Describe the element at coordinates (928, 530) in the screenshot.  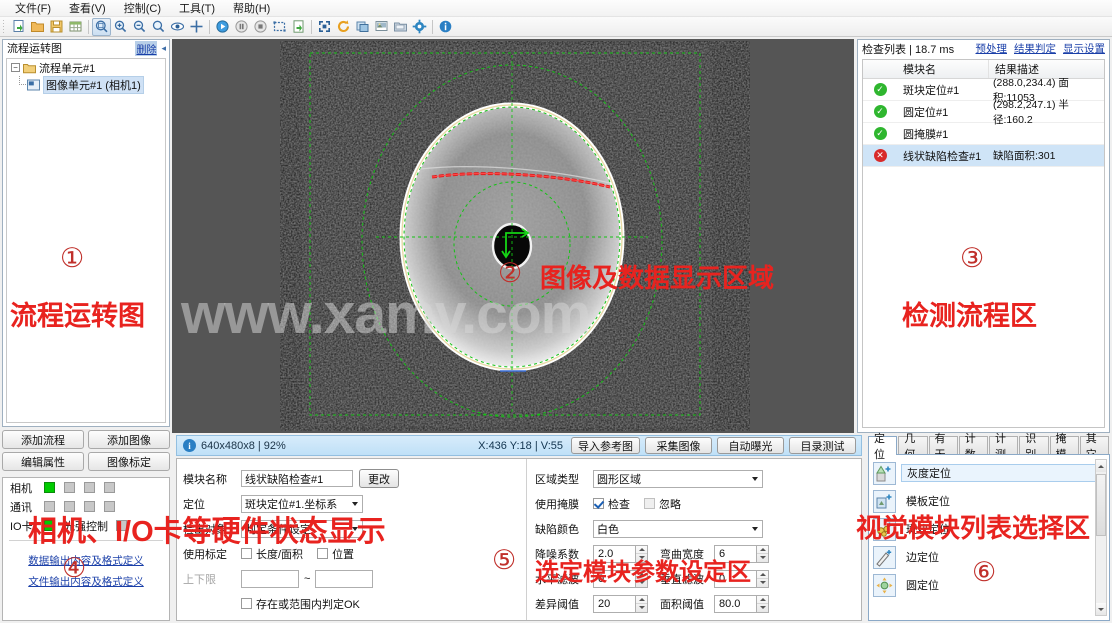
I see `module-item-label: 斑块定位` at that location.